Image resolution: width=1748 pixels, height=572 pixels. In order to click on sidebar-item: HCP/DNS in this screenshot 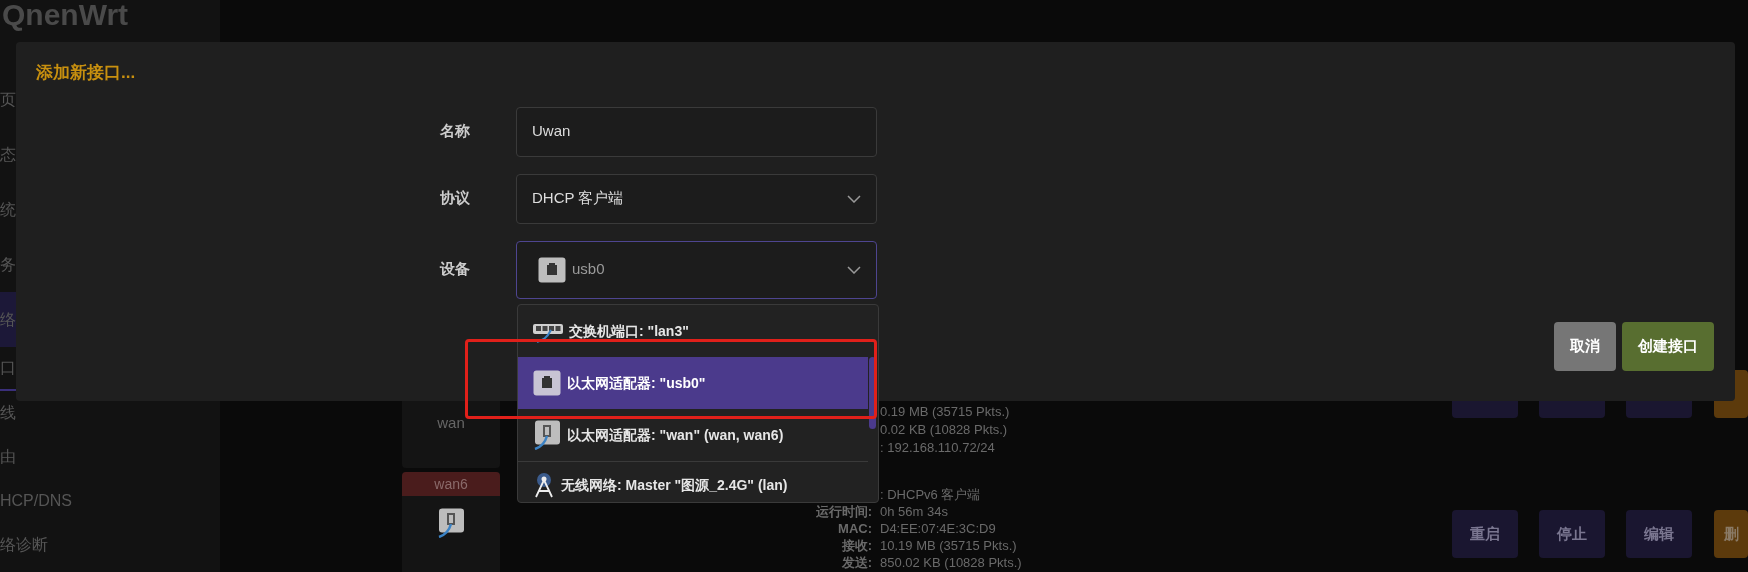, I will do `click(110, 501)`.